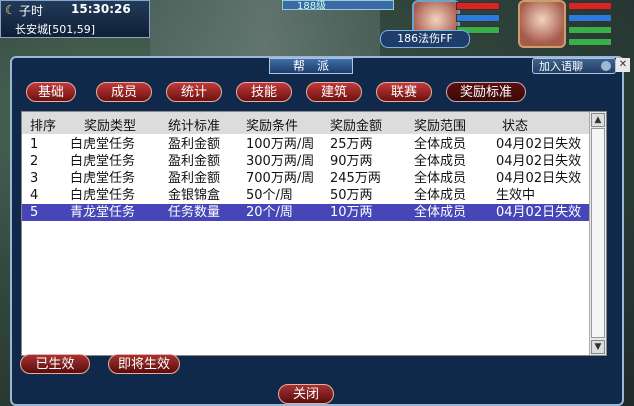  Describe the element at coordinates (306, 123) in the screenshot. I see `table-header: 排序 奖励类型 统计标准 奖励条件 奖励金额 奖励范围 状态` at that location.